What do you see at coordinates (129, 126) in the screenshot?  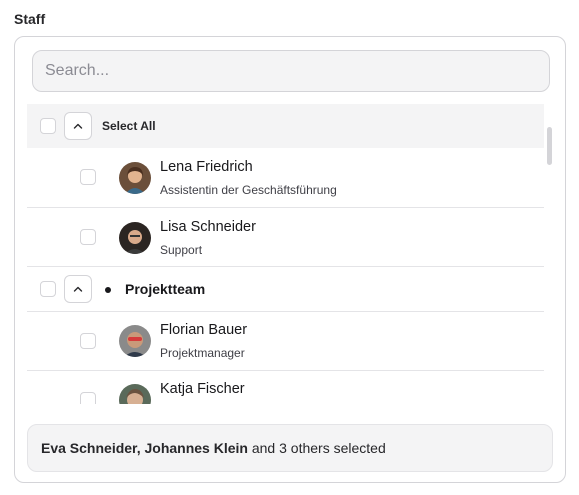 I see `select-all-label: Select All` at bounding box center [129, 126].